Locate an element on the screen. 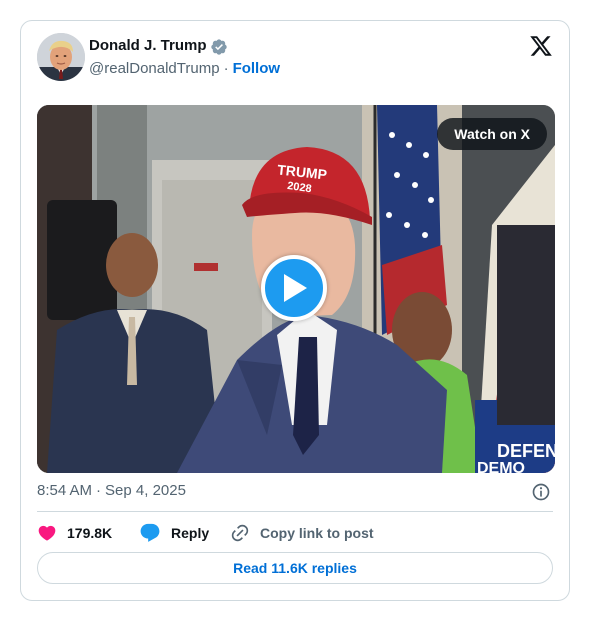 The height and width of the screenshot is (621, 590). author-handle-row: @realDonaldTrump · Follow is located at coordinates (184, 68).